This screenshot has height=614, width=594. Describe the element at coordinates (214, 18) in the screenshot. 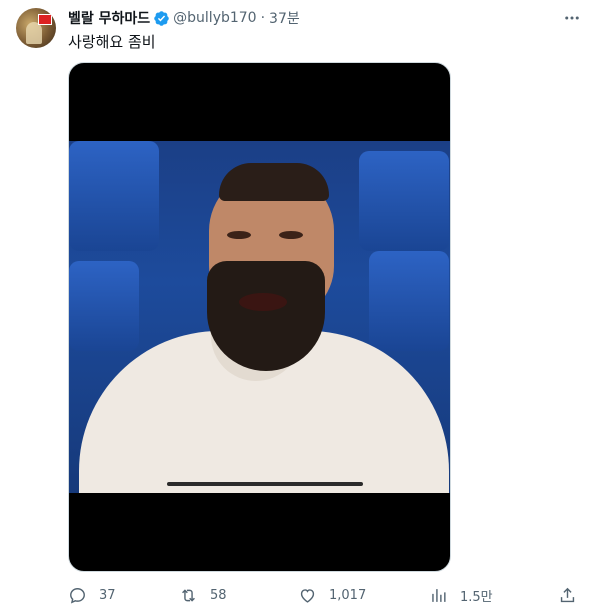

I see `author-handle: @bullyb170` at that location.